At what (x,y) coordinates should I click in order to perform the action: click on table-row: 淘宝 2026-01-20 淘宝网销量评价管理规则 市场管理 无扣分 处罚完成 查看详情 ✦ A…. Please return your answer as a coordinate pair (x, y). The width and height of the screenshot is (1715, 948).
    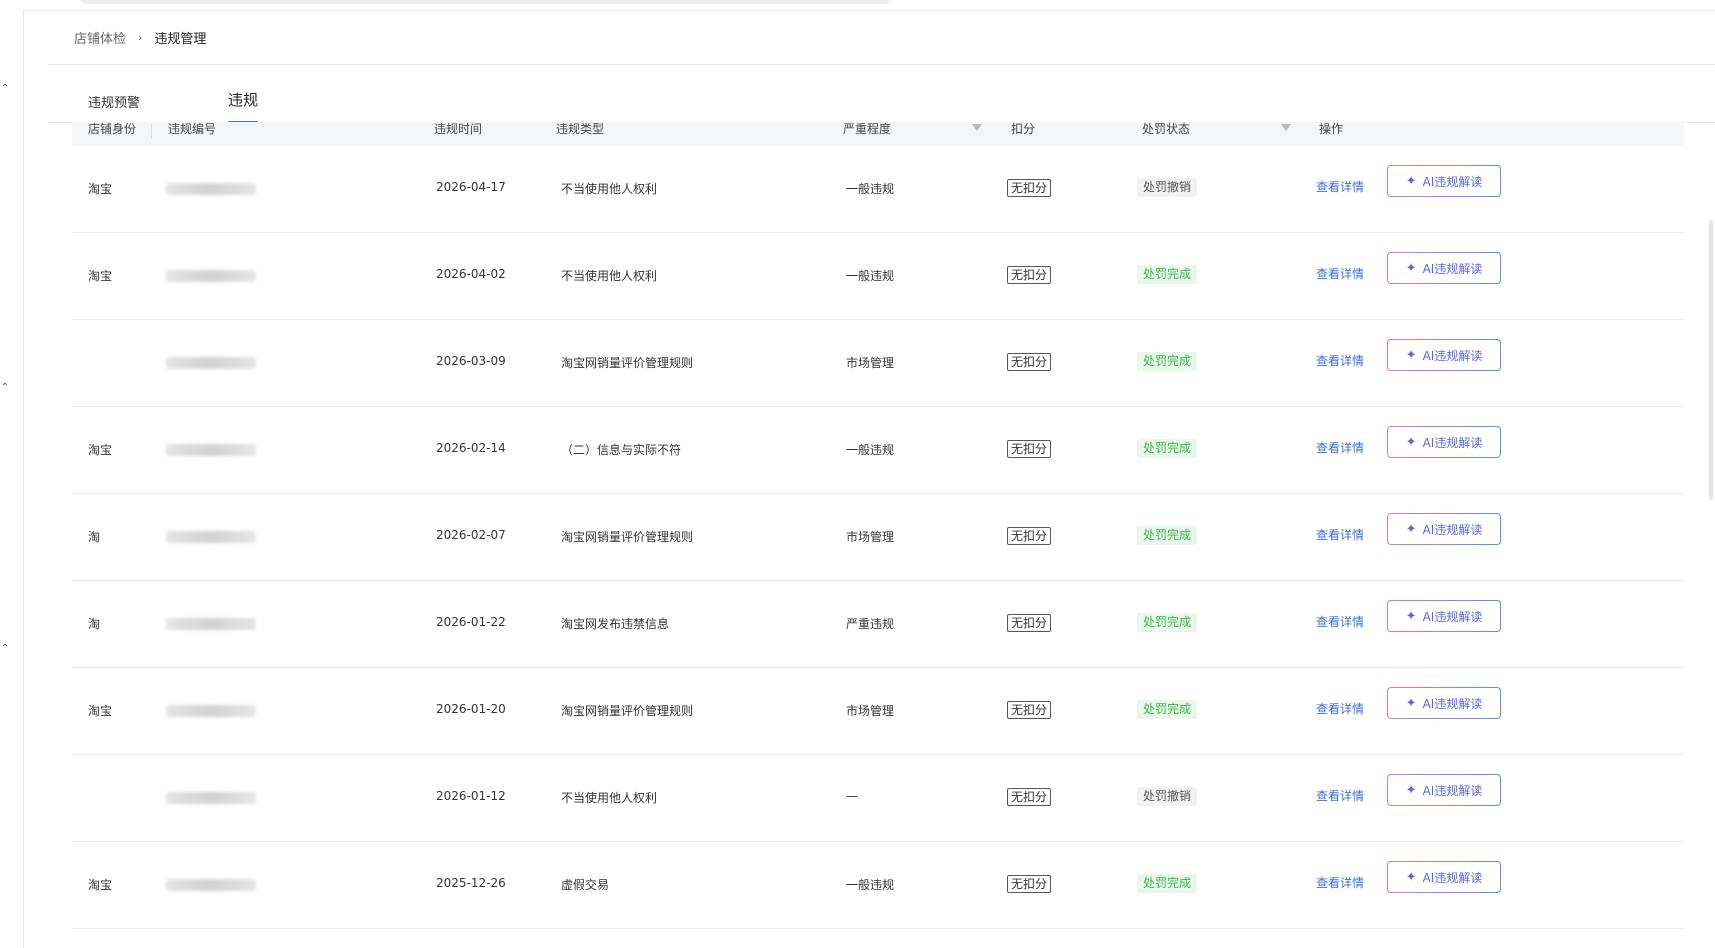
    Looking at the image, I should click on (878, 711).